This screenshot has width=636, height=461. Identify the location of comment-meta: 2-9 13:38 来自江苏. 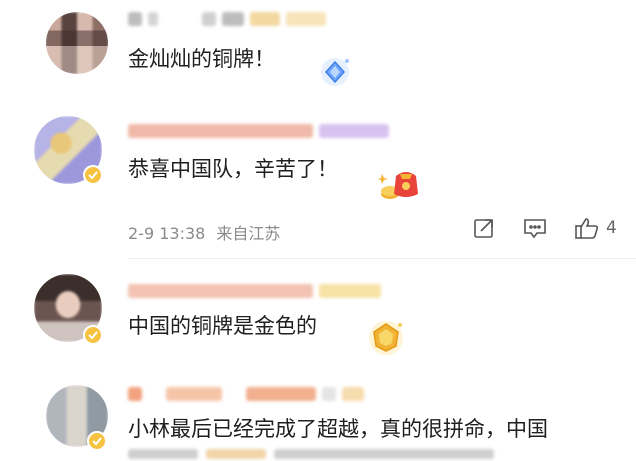
(204, 232).